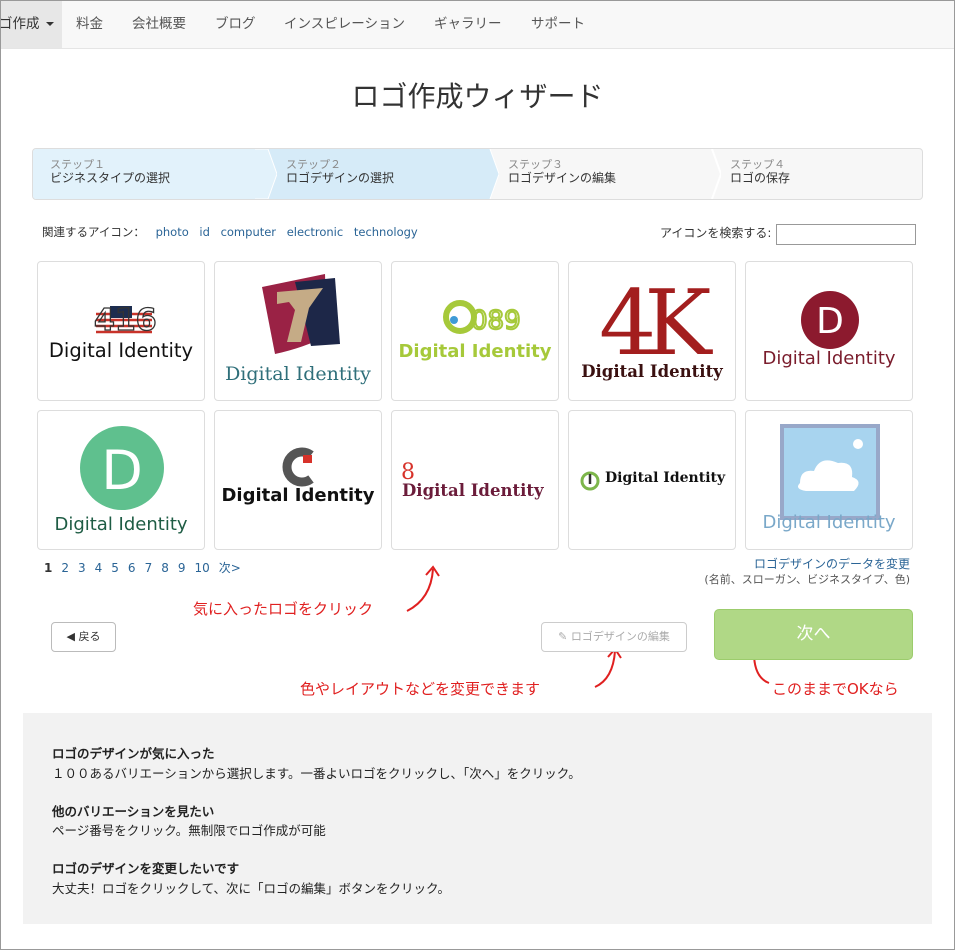 The height and width of the screenshot is (950, 955). What do you see at coordinates (235, 24) in the screenshot?
I see `nav-blog: ブログ` at bounding box center [235, 24].